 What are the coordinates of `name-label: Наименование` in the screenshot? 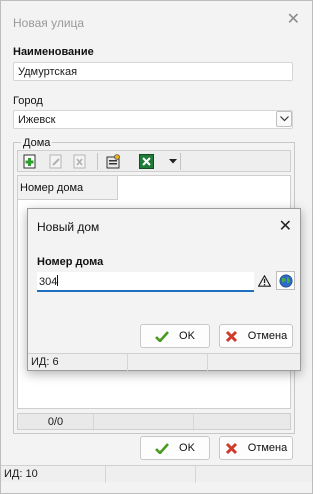 It's located at (53, 52).